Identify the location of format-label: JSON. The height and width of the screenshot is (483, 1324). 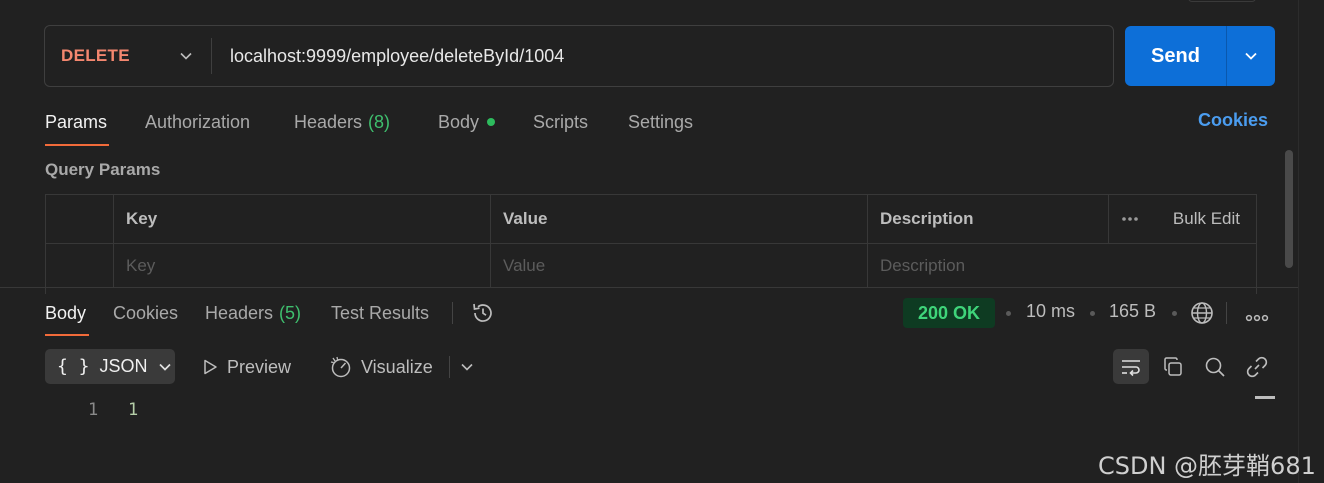
(123, 366).